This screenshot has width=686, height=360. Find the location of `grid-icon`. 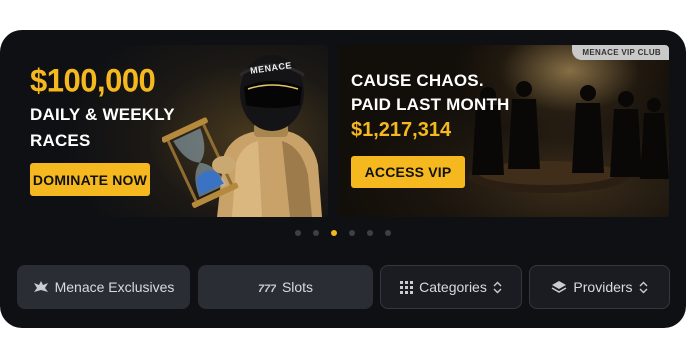

grid-icon is located at coordinates (407, 287).